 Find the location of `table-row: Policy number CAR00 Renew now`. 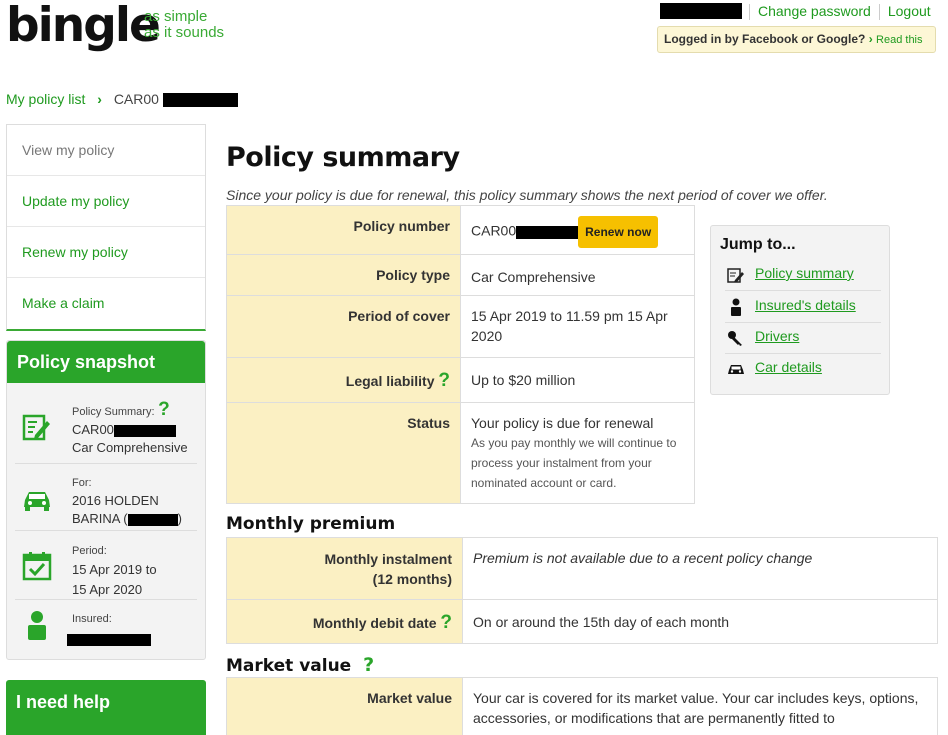

table-row: Policy number CAR00 Renew now is located at coordinates (460, 230).